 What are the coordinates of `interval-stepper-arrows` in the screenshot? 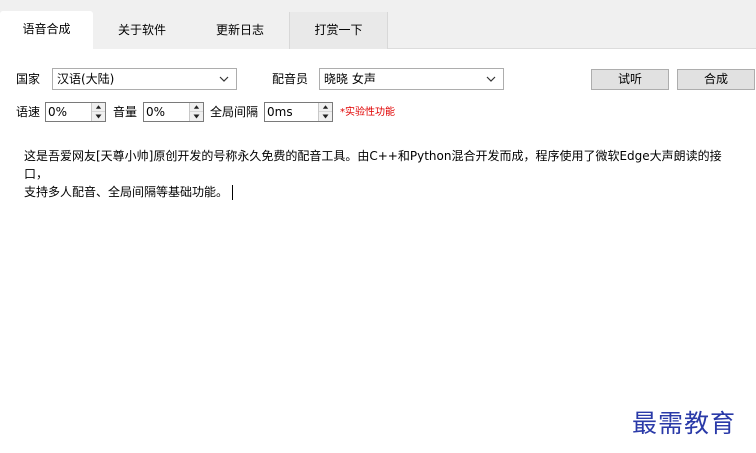 It's located at (325, 112).